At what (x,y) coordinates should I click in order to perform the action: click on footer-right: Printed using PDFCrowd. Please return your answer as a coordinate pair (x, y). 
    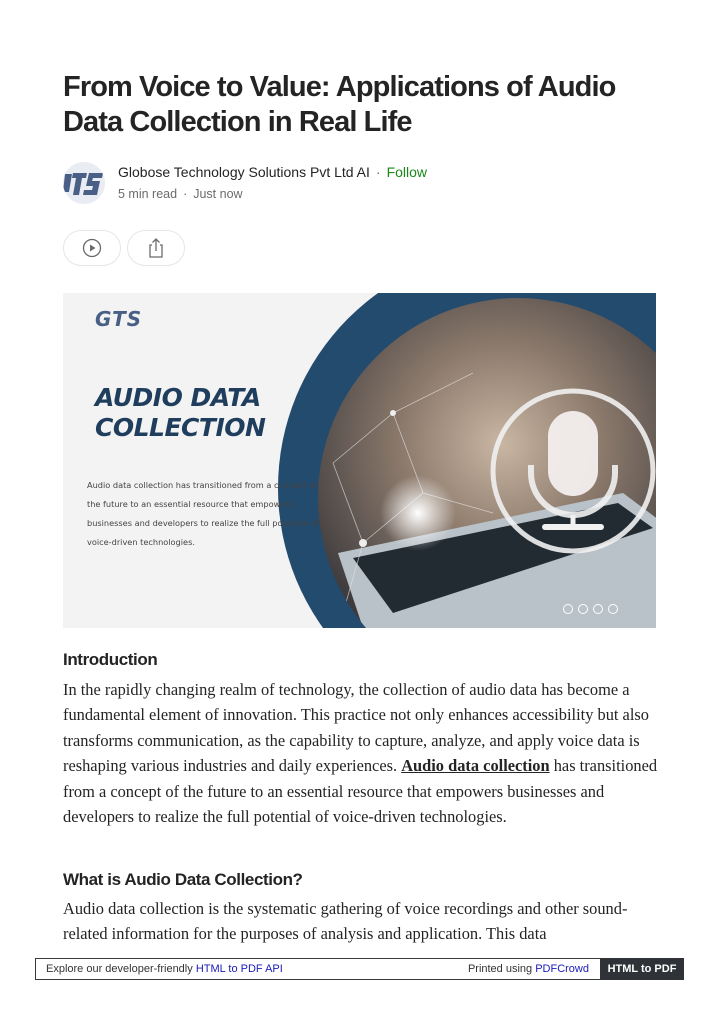
    Looking at the image, I should click on (528, 969).